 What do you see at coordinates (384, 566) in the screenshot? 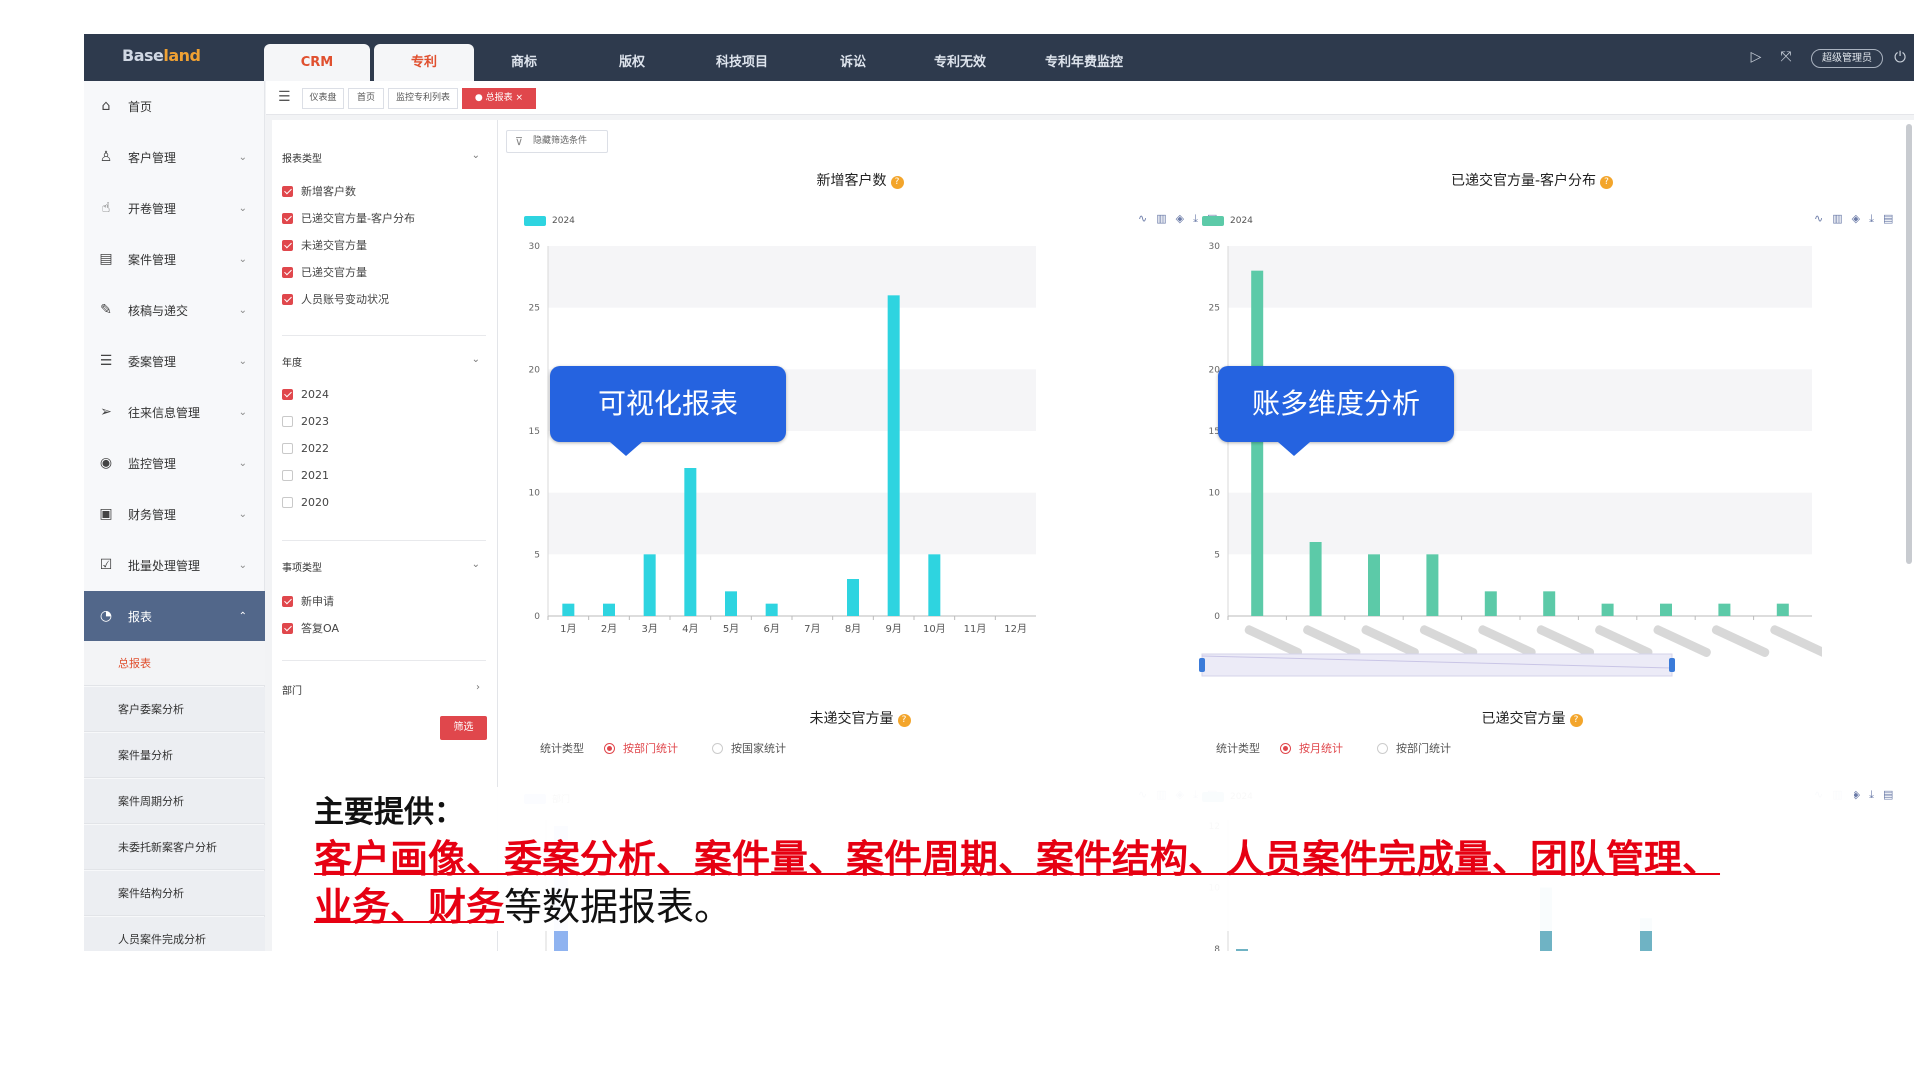
I see `filter-matter-type-header: 事项类型 ⌄` at bounding box center [384, 566].